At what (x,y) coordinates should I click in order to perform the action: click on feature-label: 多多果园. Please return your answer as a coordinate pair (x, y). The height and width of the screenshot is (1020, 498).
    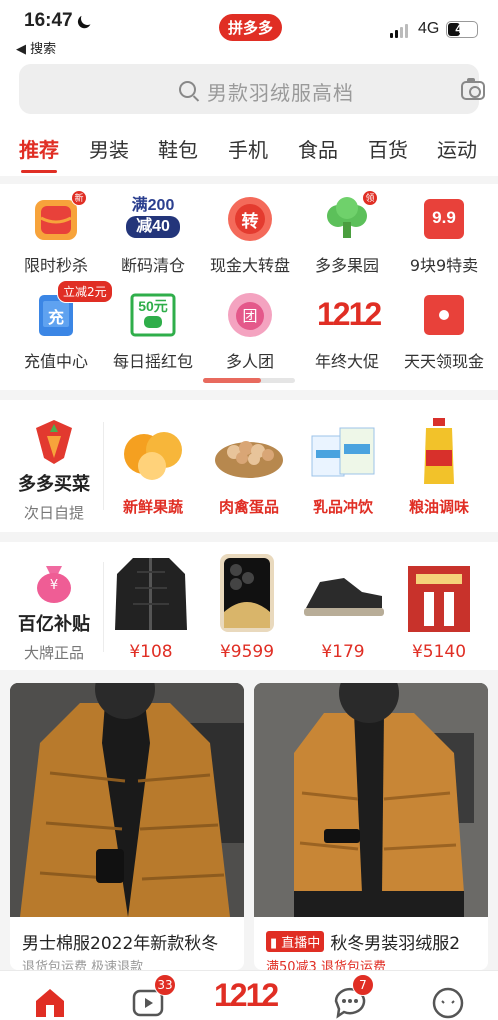
    Looking at the image, I should click on (346, 265).